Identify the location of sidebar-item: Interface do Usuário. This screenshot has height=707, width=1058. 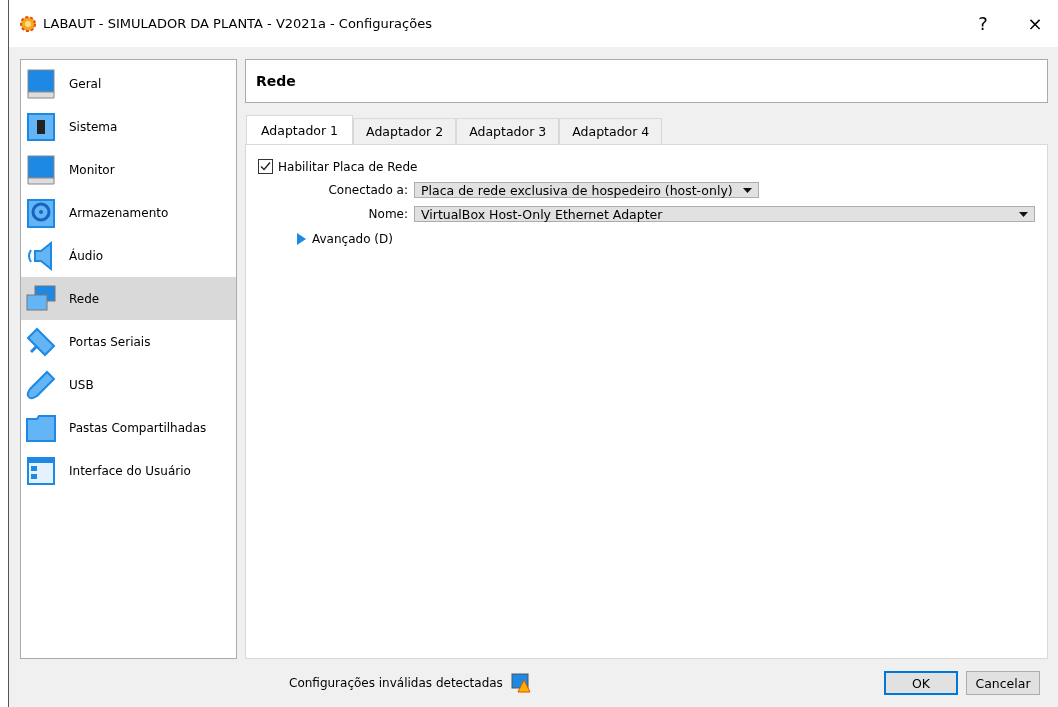
(128, 470).